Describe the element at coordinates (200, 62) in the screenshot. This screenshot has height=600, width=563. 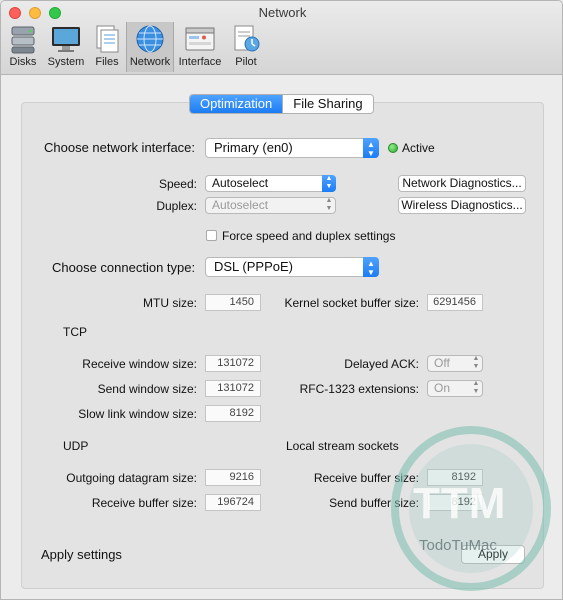
I see `toolbar-label: Interface` at that location.